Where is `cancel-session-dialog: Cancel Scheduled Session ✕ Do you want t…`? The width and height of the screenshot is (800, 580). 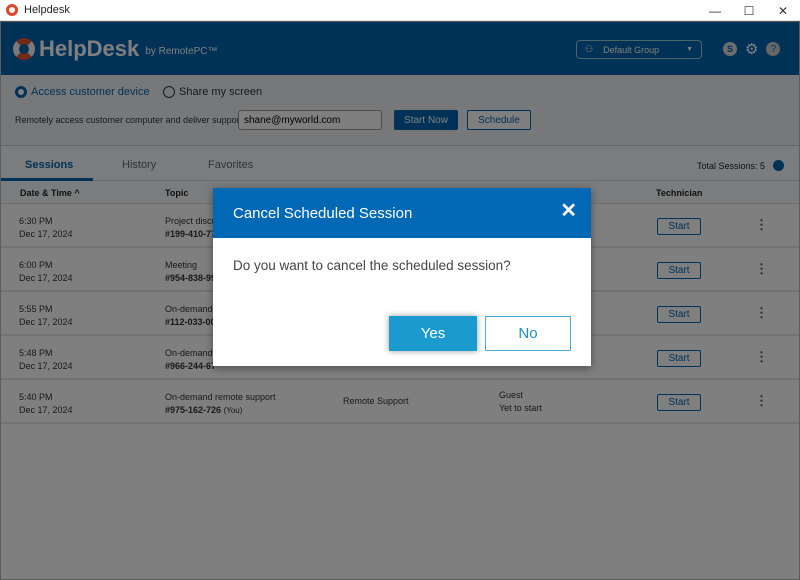
cancel-session-dialog: Cancel Scheduled Session ✕ Do you want t… is located at coordinates (402, 277).